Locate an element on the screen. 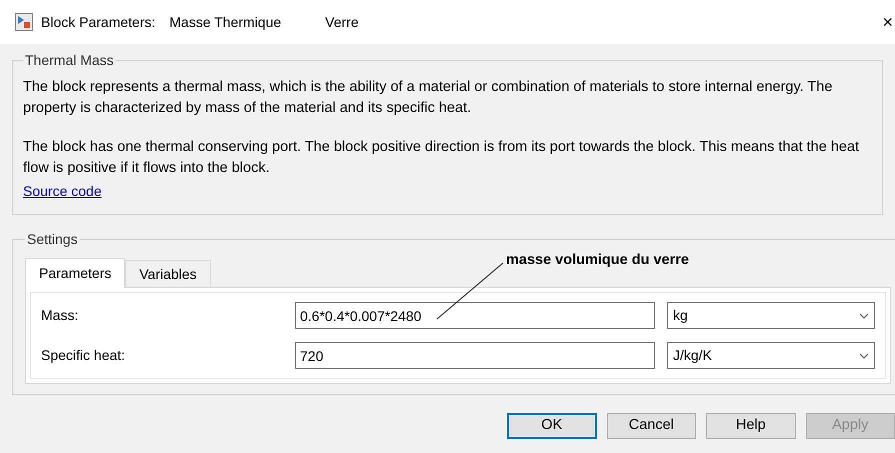  parameter-field: 0.6*0.4*0.007*2480 is located at coordinates (475, 315).